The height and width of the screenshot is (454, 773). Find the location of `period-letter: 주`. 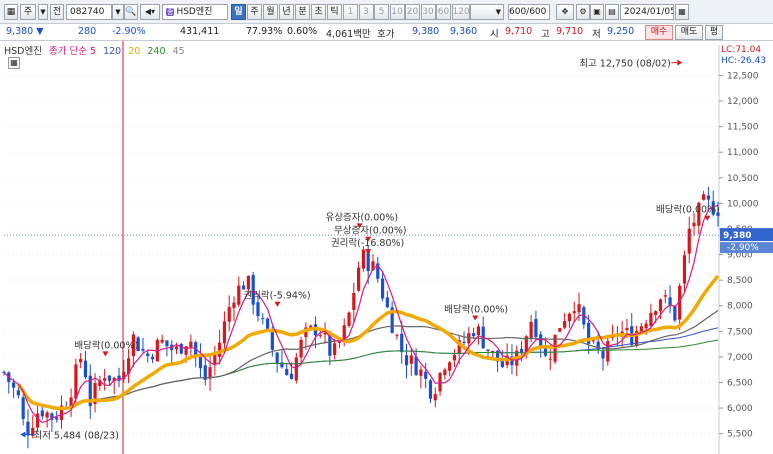

period-letter: 주 is located at coordinates (28, 12).